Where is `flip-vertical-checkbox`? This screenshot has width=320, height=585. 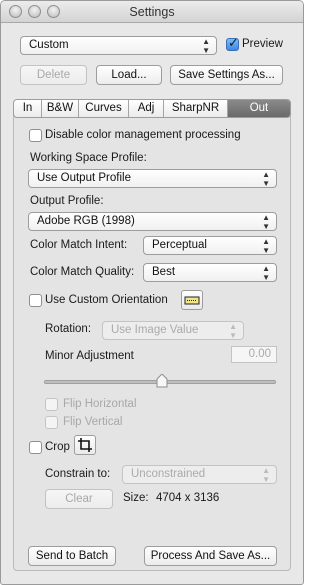
flip-vertical-checkbox is located at coordinates (51, 422).